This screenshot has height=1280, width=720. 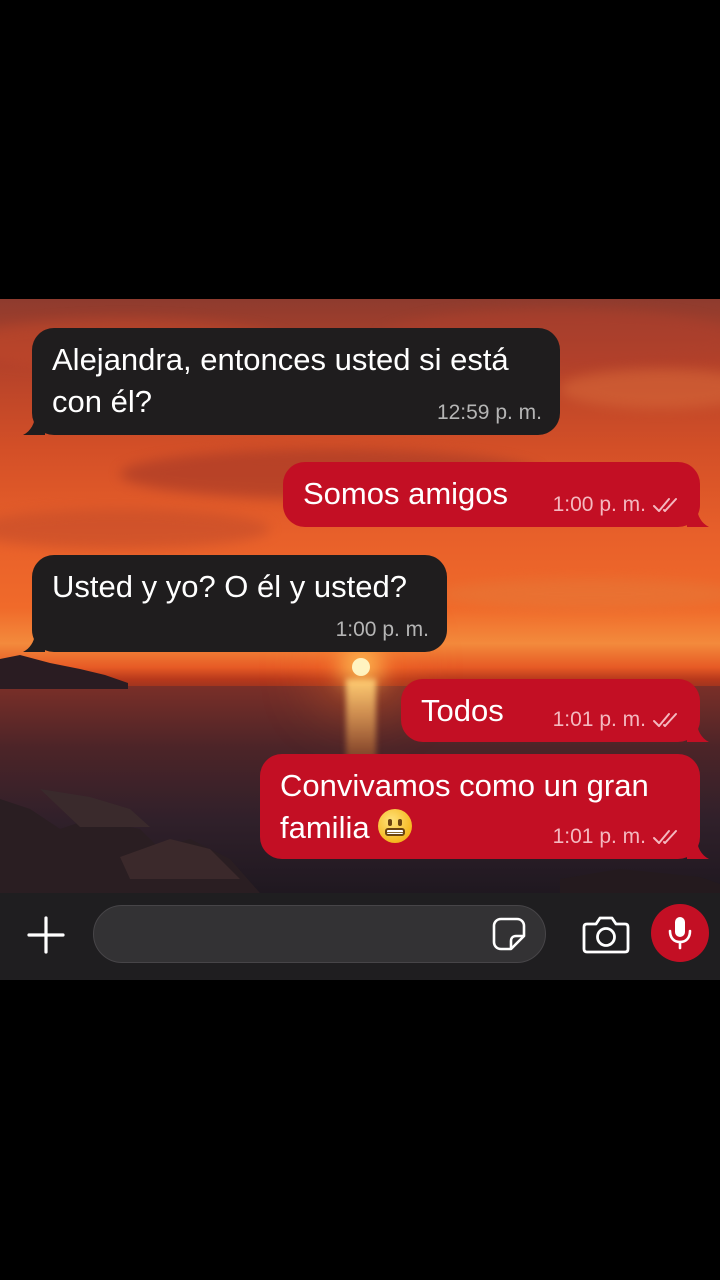 I want to click on headland, so click(x=64, y=672).